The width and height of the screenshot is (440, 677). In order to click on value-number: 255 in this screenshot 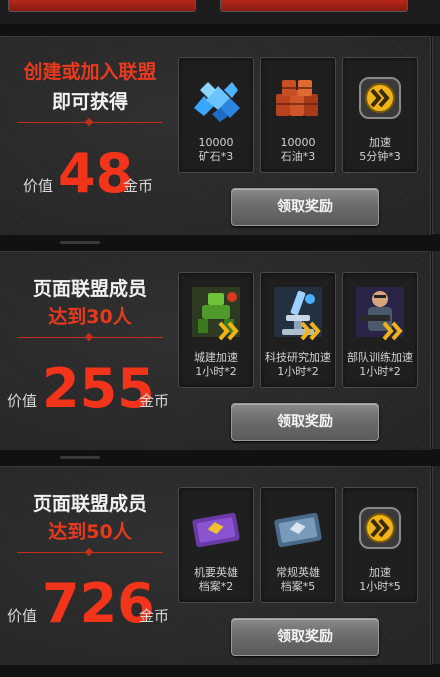, I will do `click(98, 388)`.